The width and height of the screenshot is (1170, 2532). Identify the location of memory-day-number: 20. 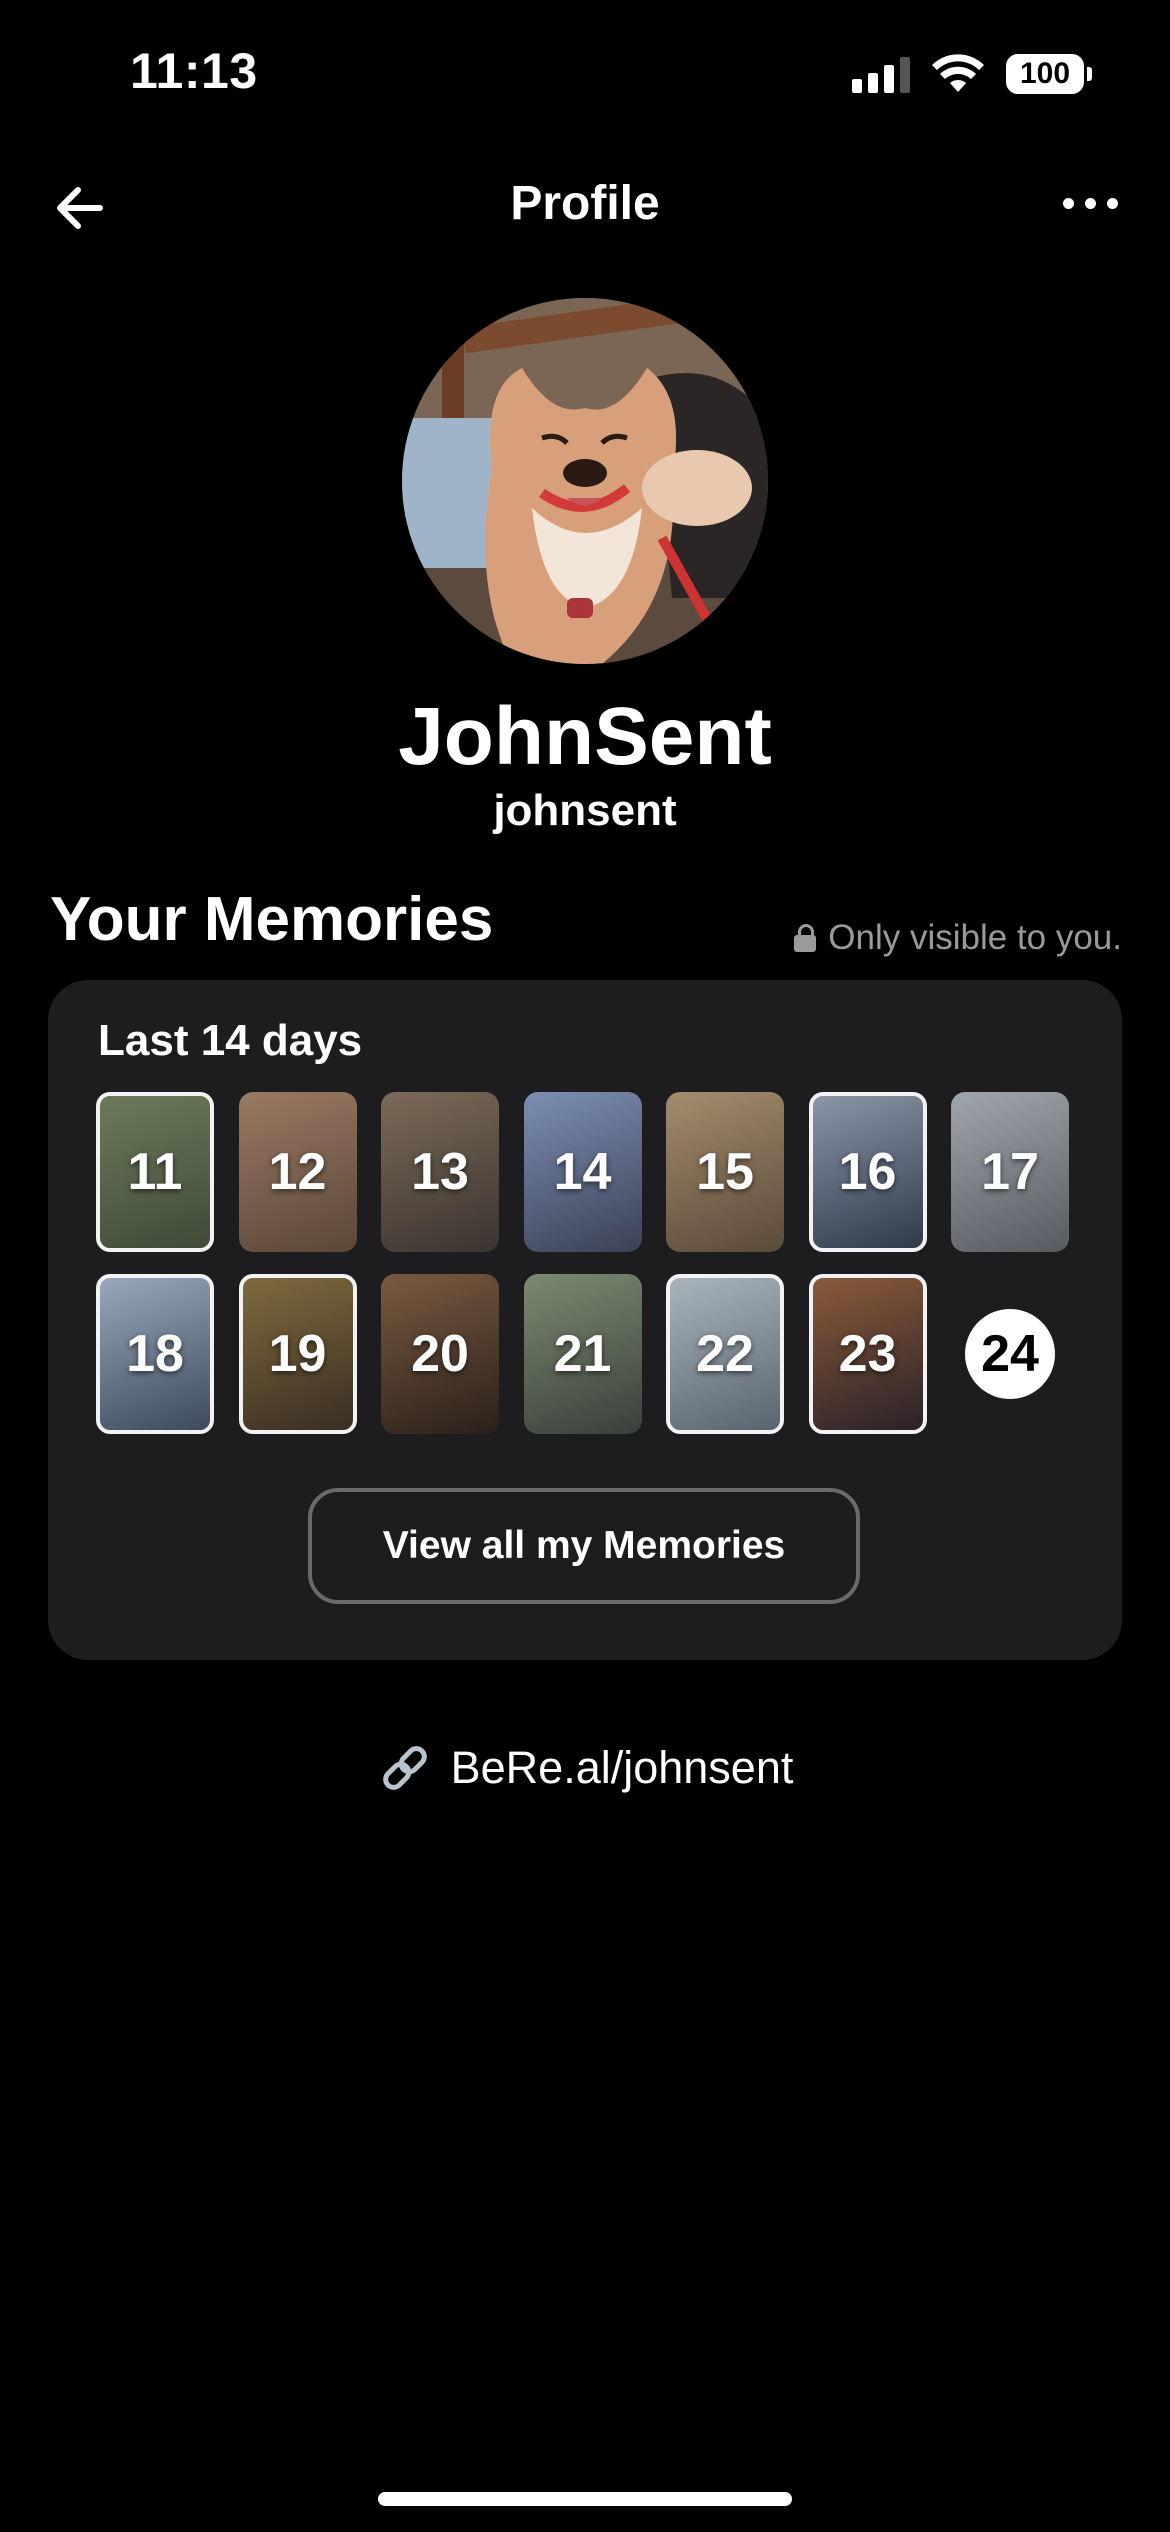
(440, 1354).